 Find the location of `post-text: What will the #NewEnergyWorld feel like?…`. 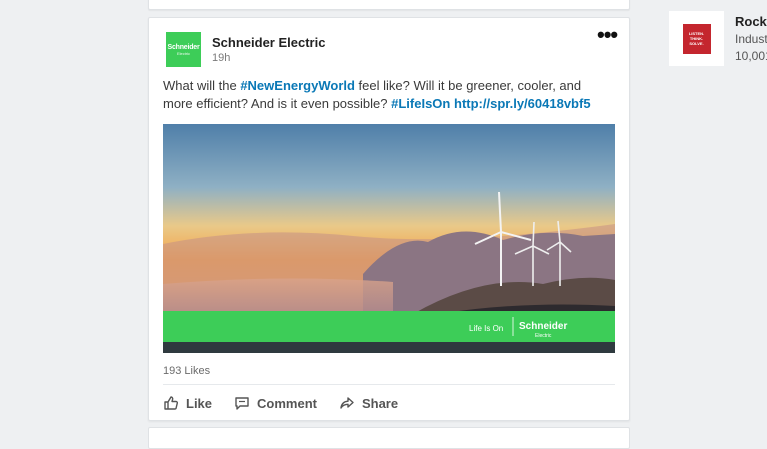

post-text: What will the #NewEnergyWorld feel like?… is located at coordinates (377, 94).